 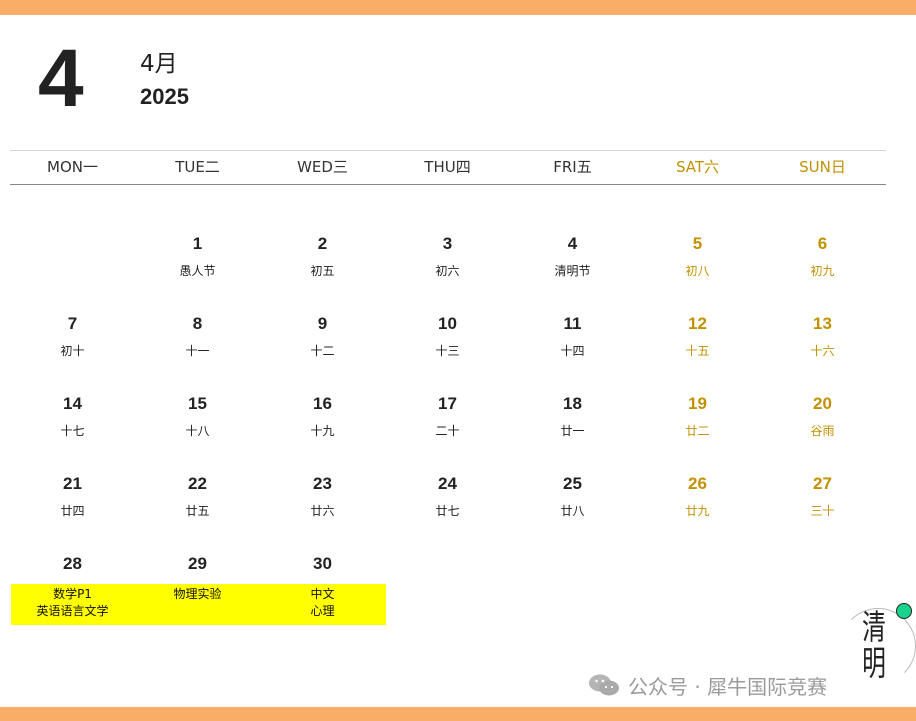 I want to click on day-cell: 8 十一, so click(x=197, y=336).